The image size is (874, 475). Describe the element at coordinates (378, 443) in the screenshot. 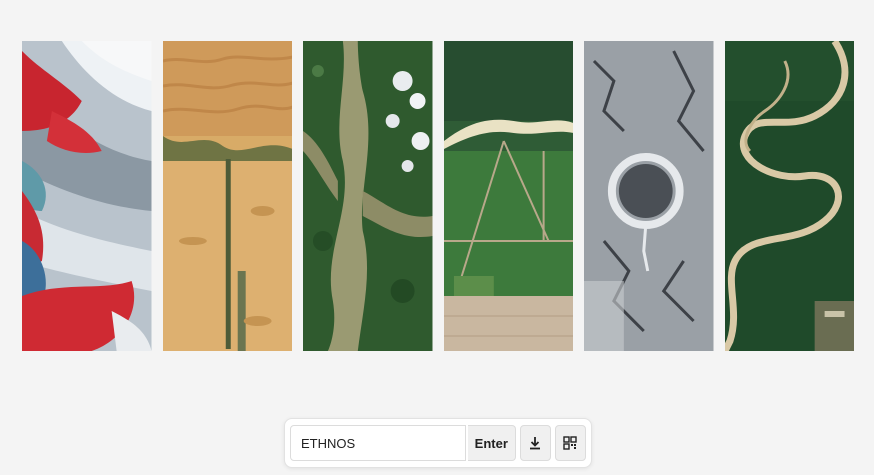

I see `name-input` at that location.